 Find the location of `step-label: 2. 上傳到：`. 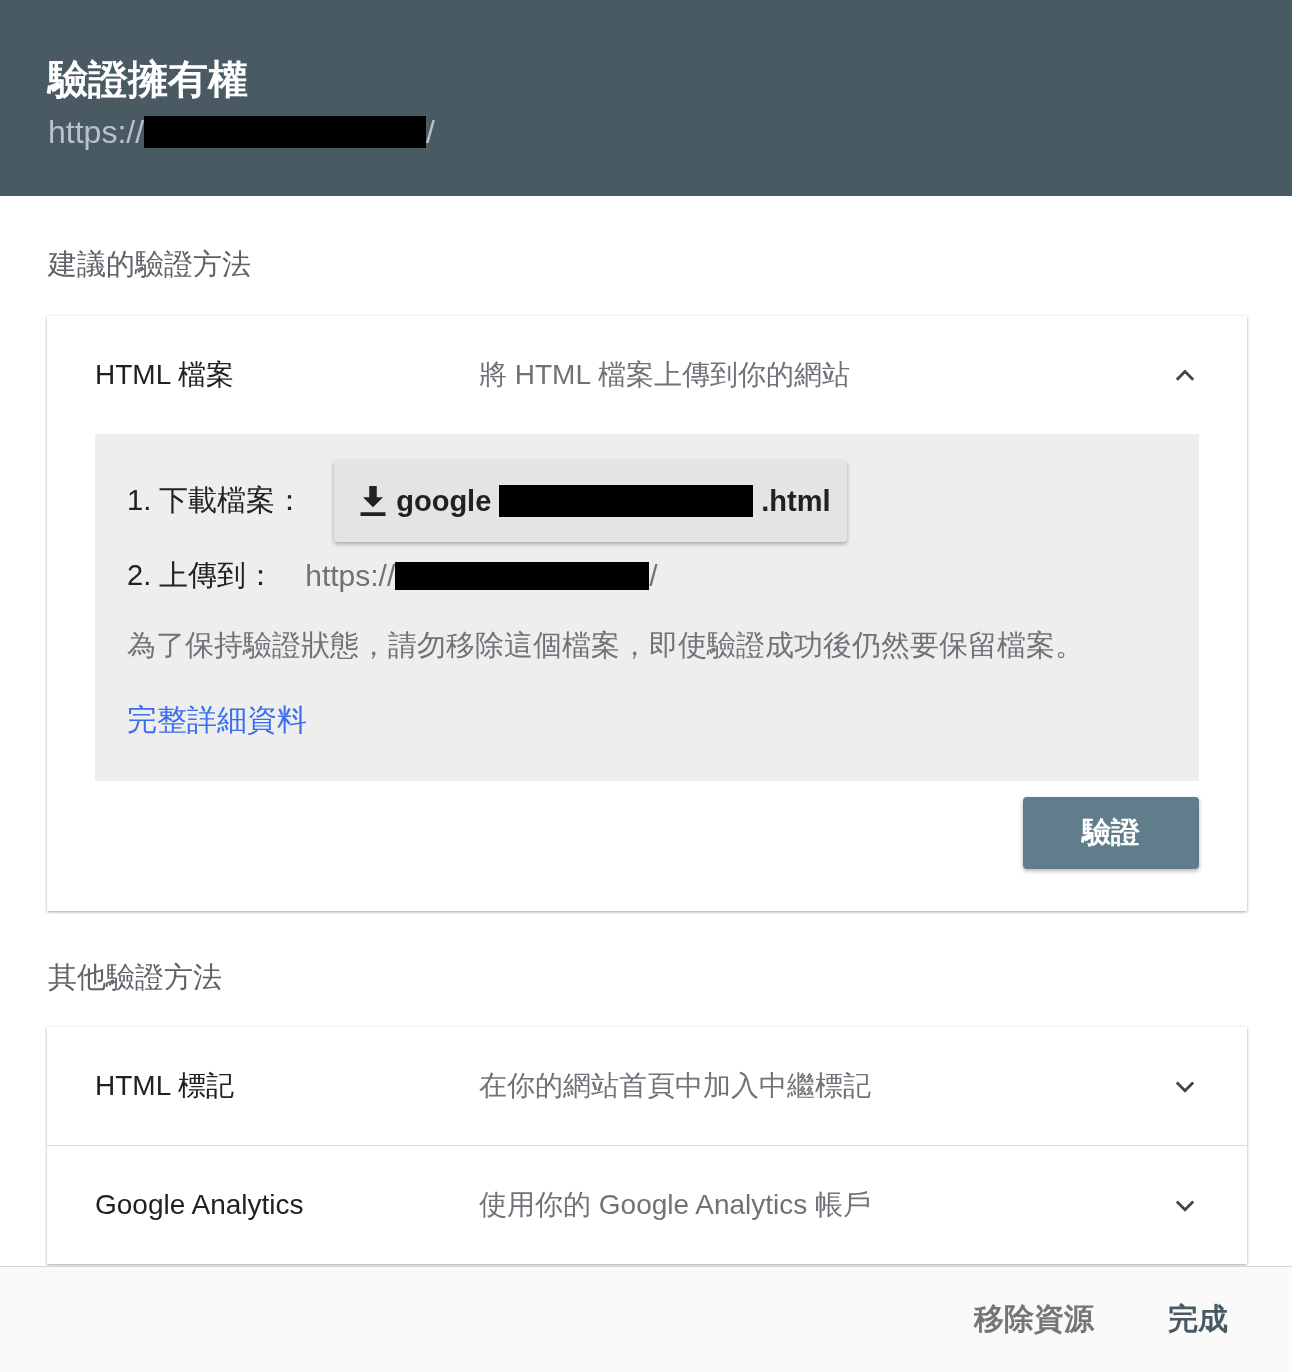

step-label: 2. 上傳到： is located at coordinates (201, 575).